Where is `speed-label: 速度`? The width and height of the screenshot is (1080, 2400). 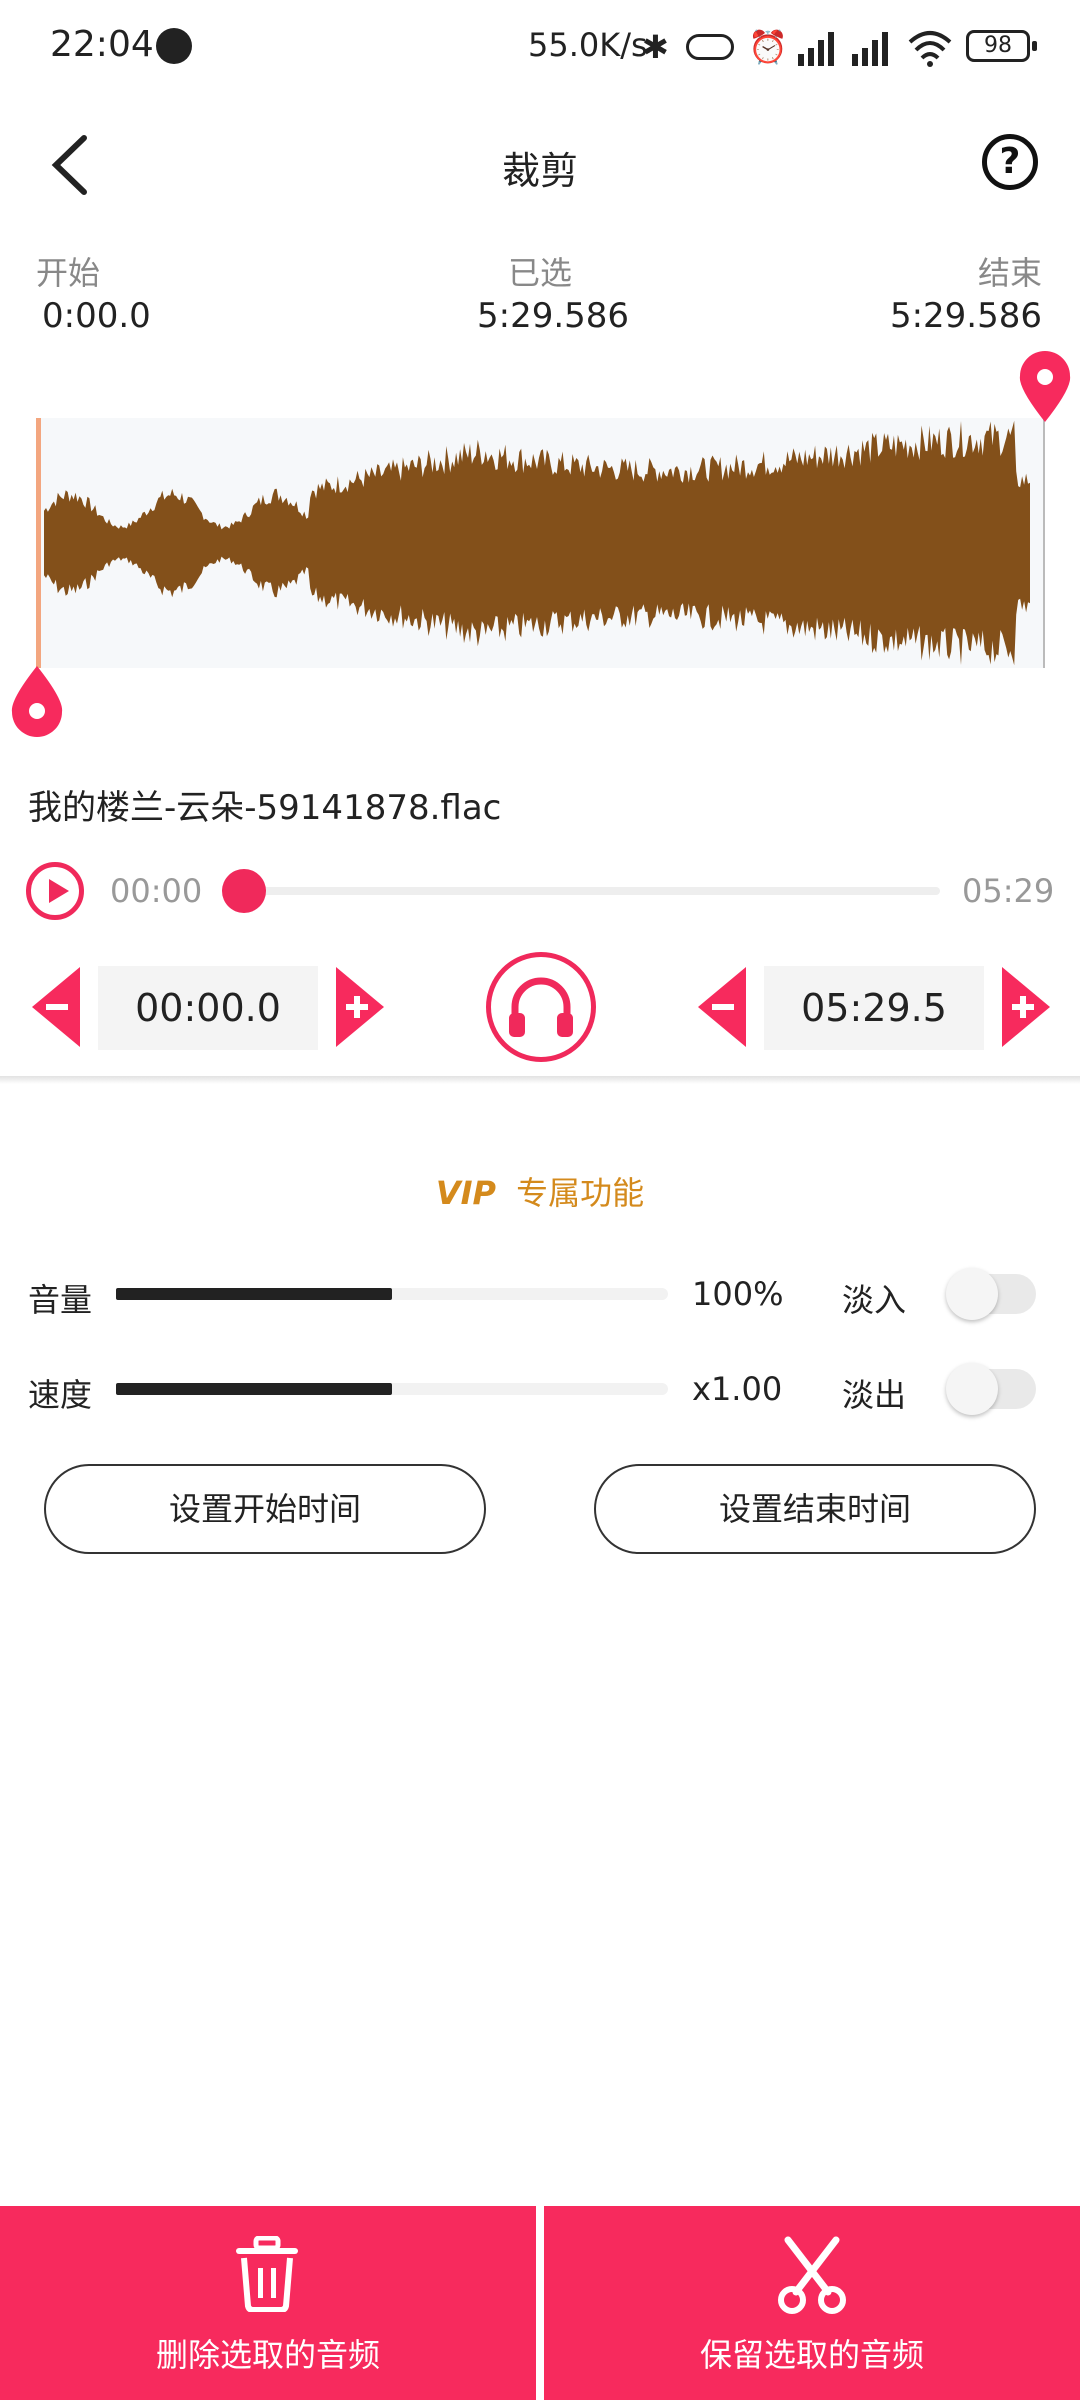
speed-label: 速度 is located at coordinates (60, 1395).